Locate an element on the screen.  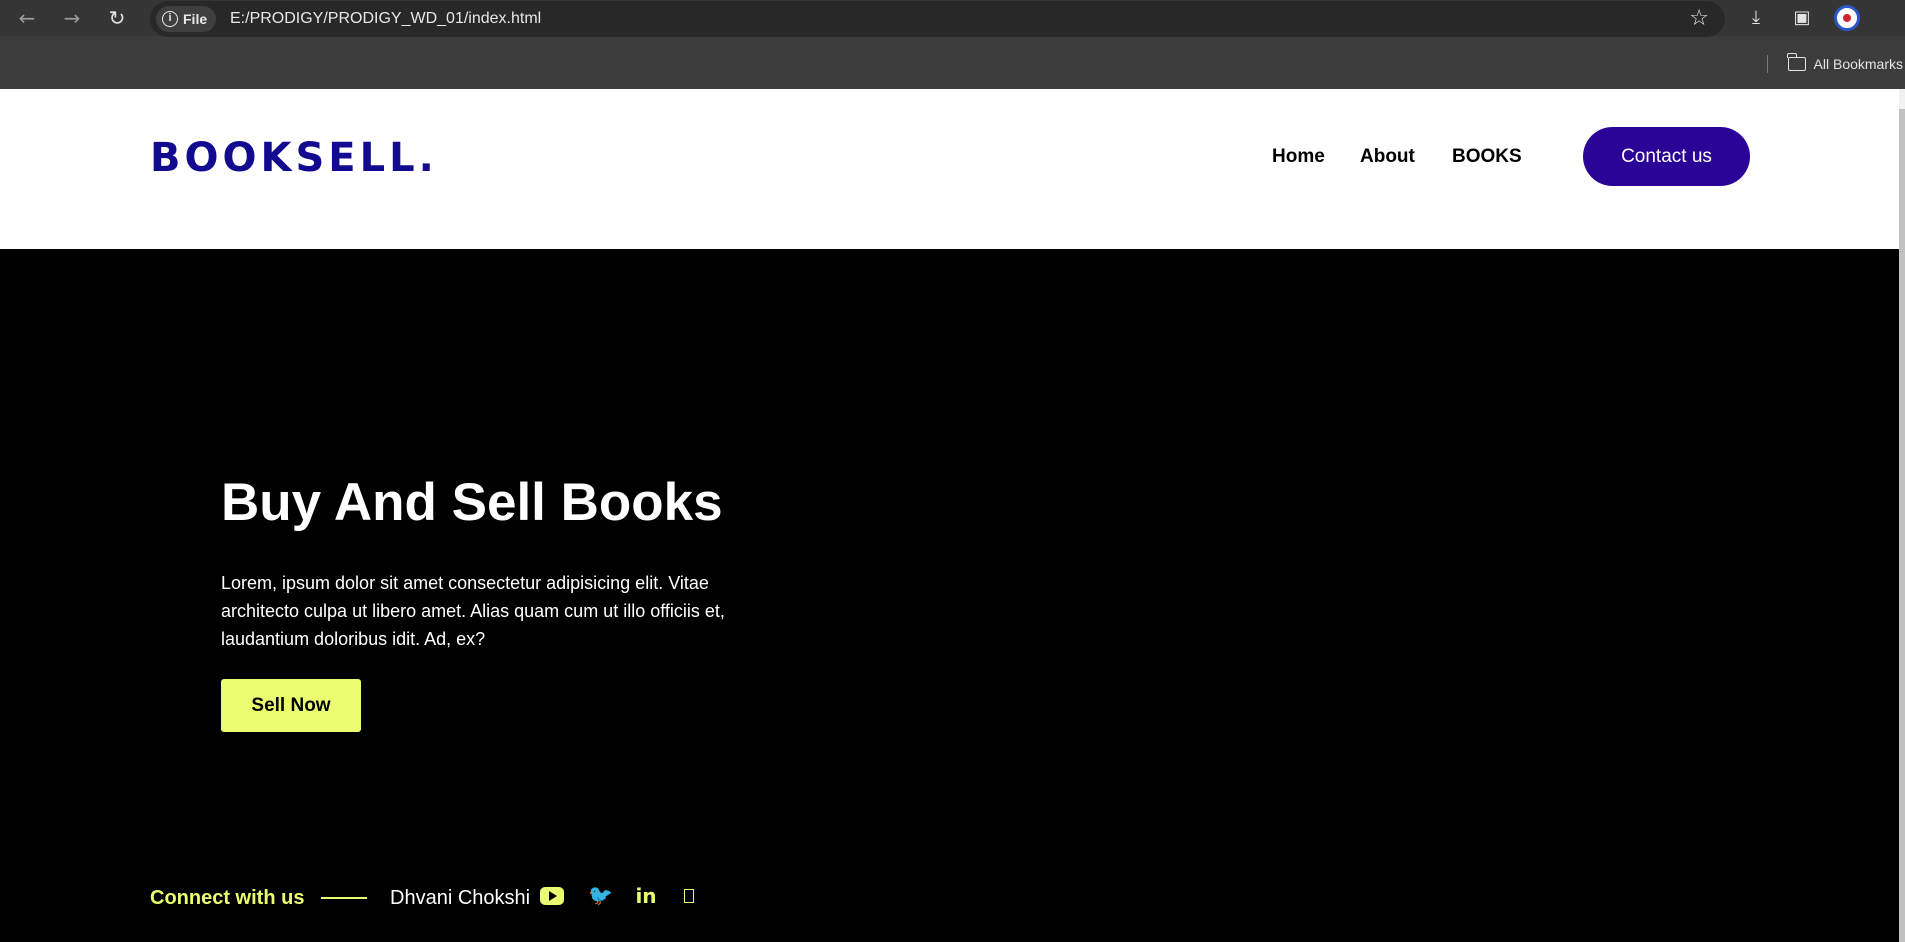
author-name: Dhvani Chokshi is located at coordinates (460, 898).